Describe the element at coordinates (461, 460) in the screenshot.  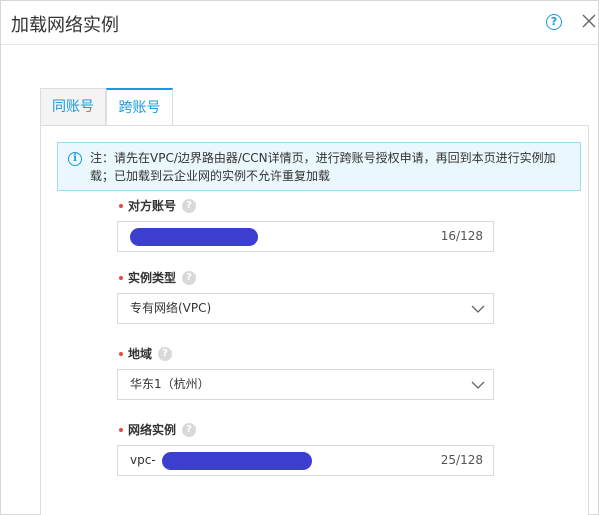
I see `network-instance-counter: 25/128` at that location.